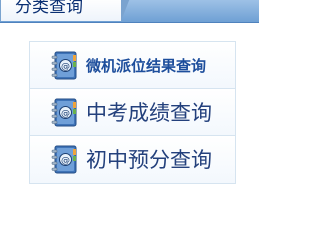 The width and height of the screenshot is (320, 250). I want to click on menu-item-exam-score: @ 中考成绩查询, so click(132, 112).